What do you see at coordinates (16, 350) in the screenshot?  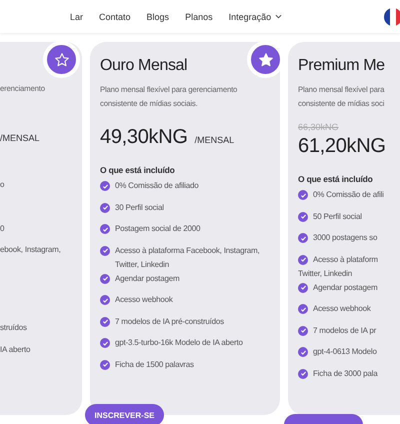 I see `feature-text: IA aberto` at bounding box center [16, 350].